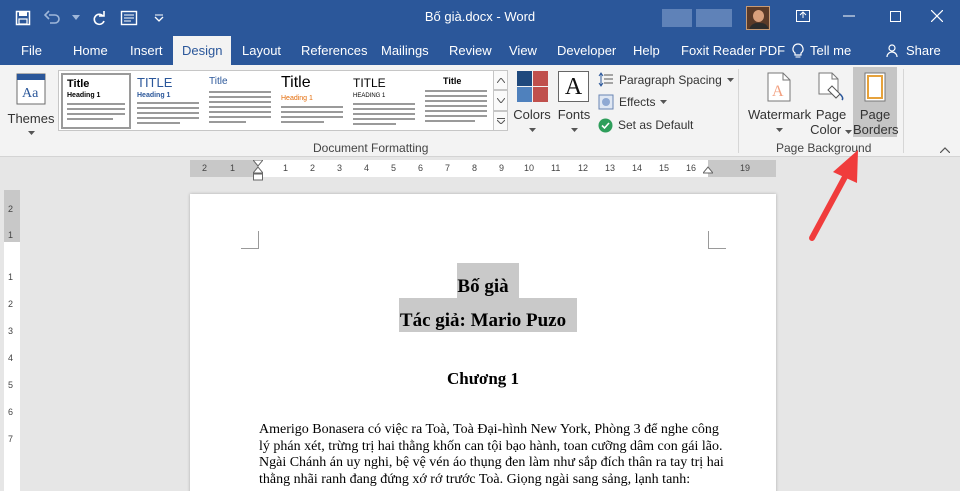  I want to click on ribbon-display-options-icon, so click(803, 16).